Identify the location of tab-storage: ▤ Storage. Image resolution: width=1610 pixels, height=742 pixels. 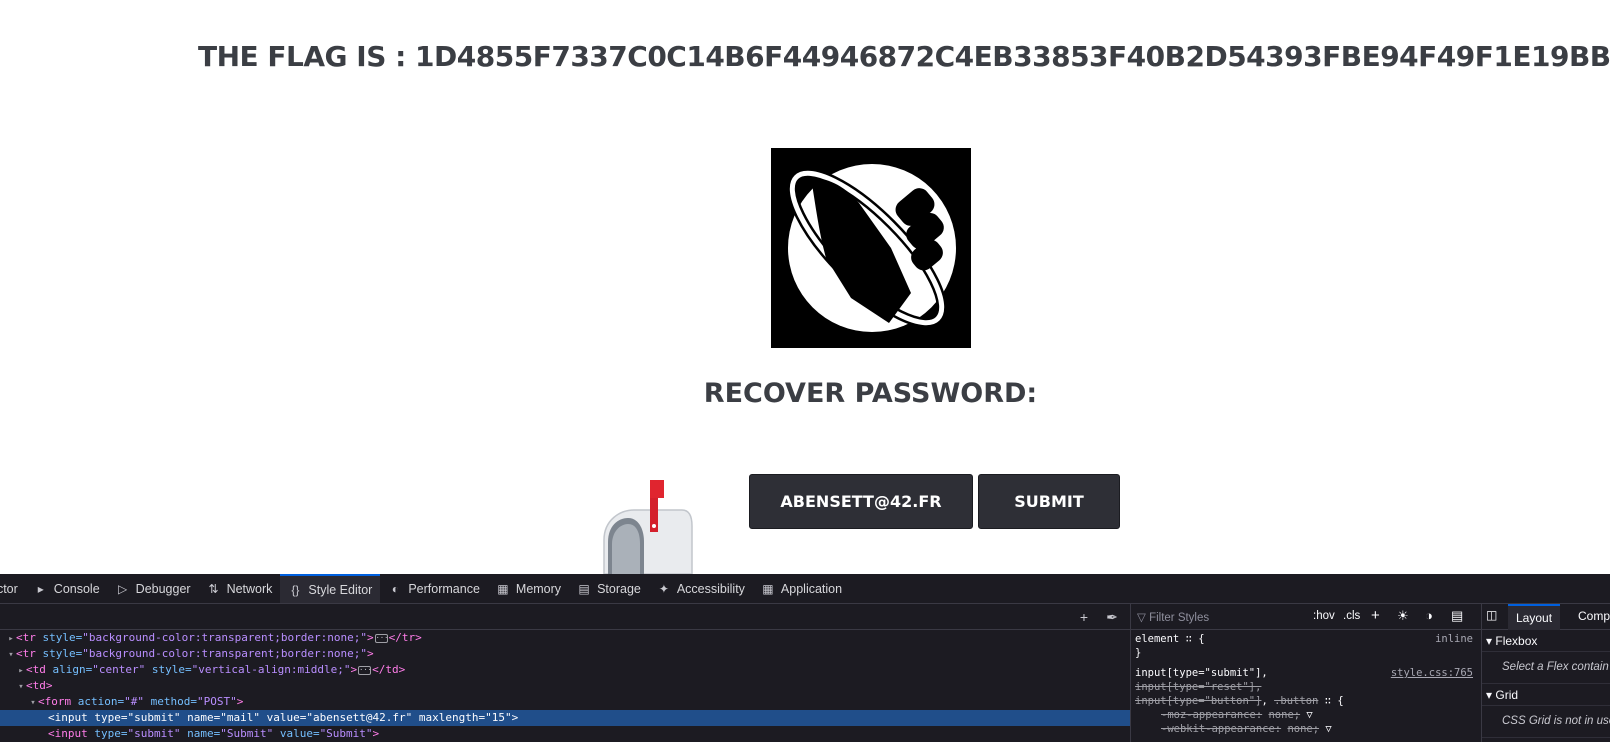
(609, 588).